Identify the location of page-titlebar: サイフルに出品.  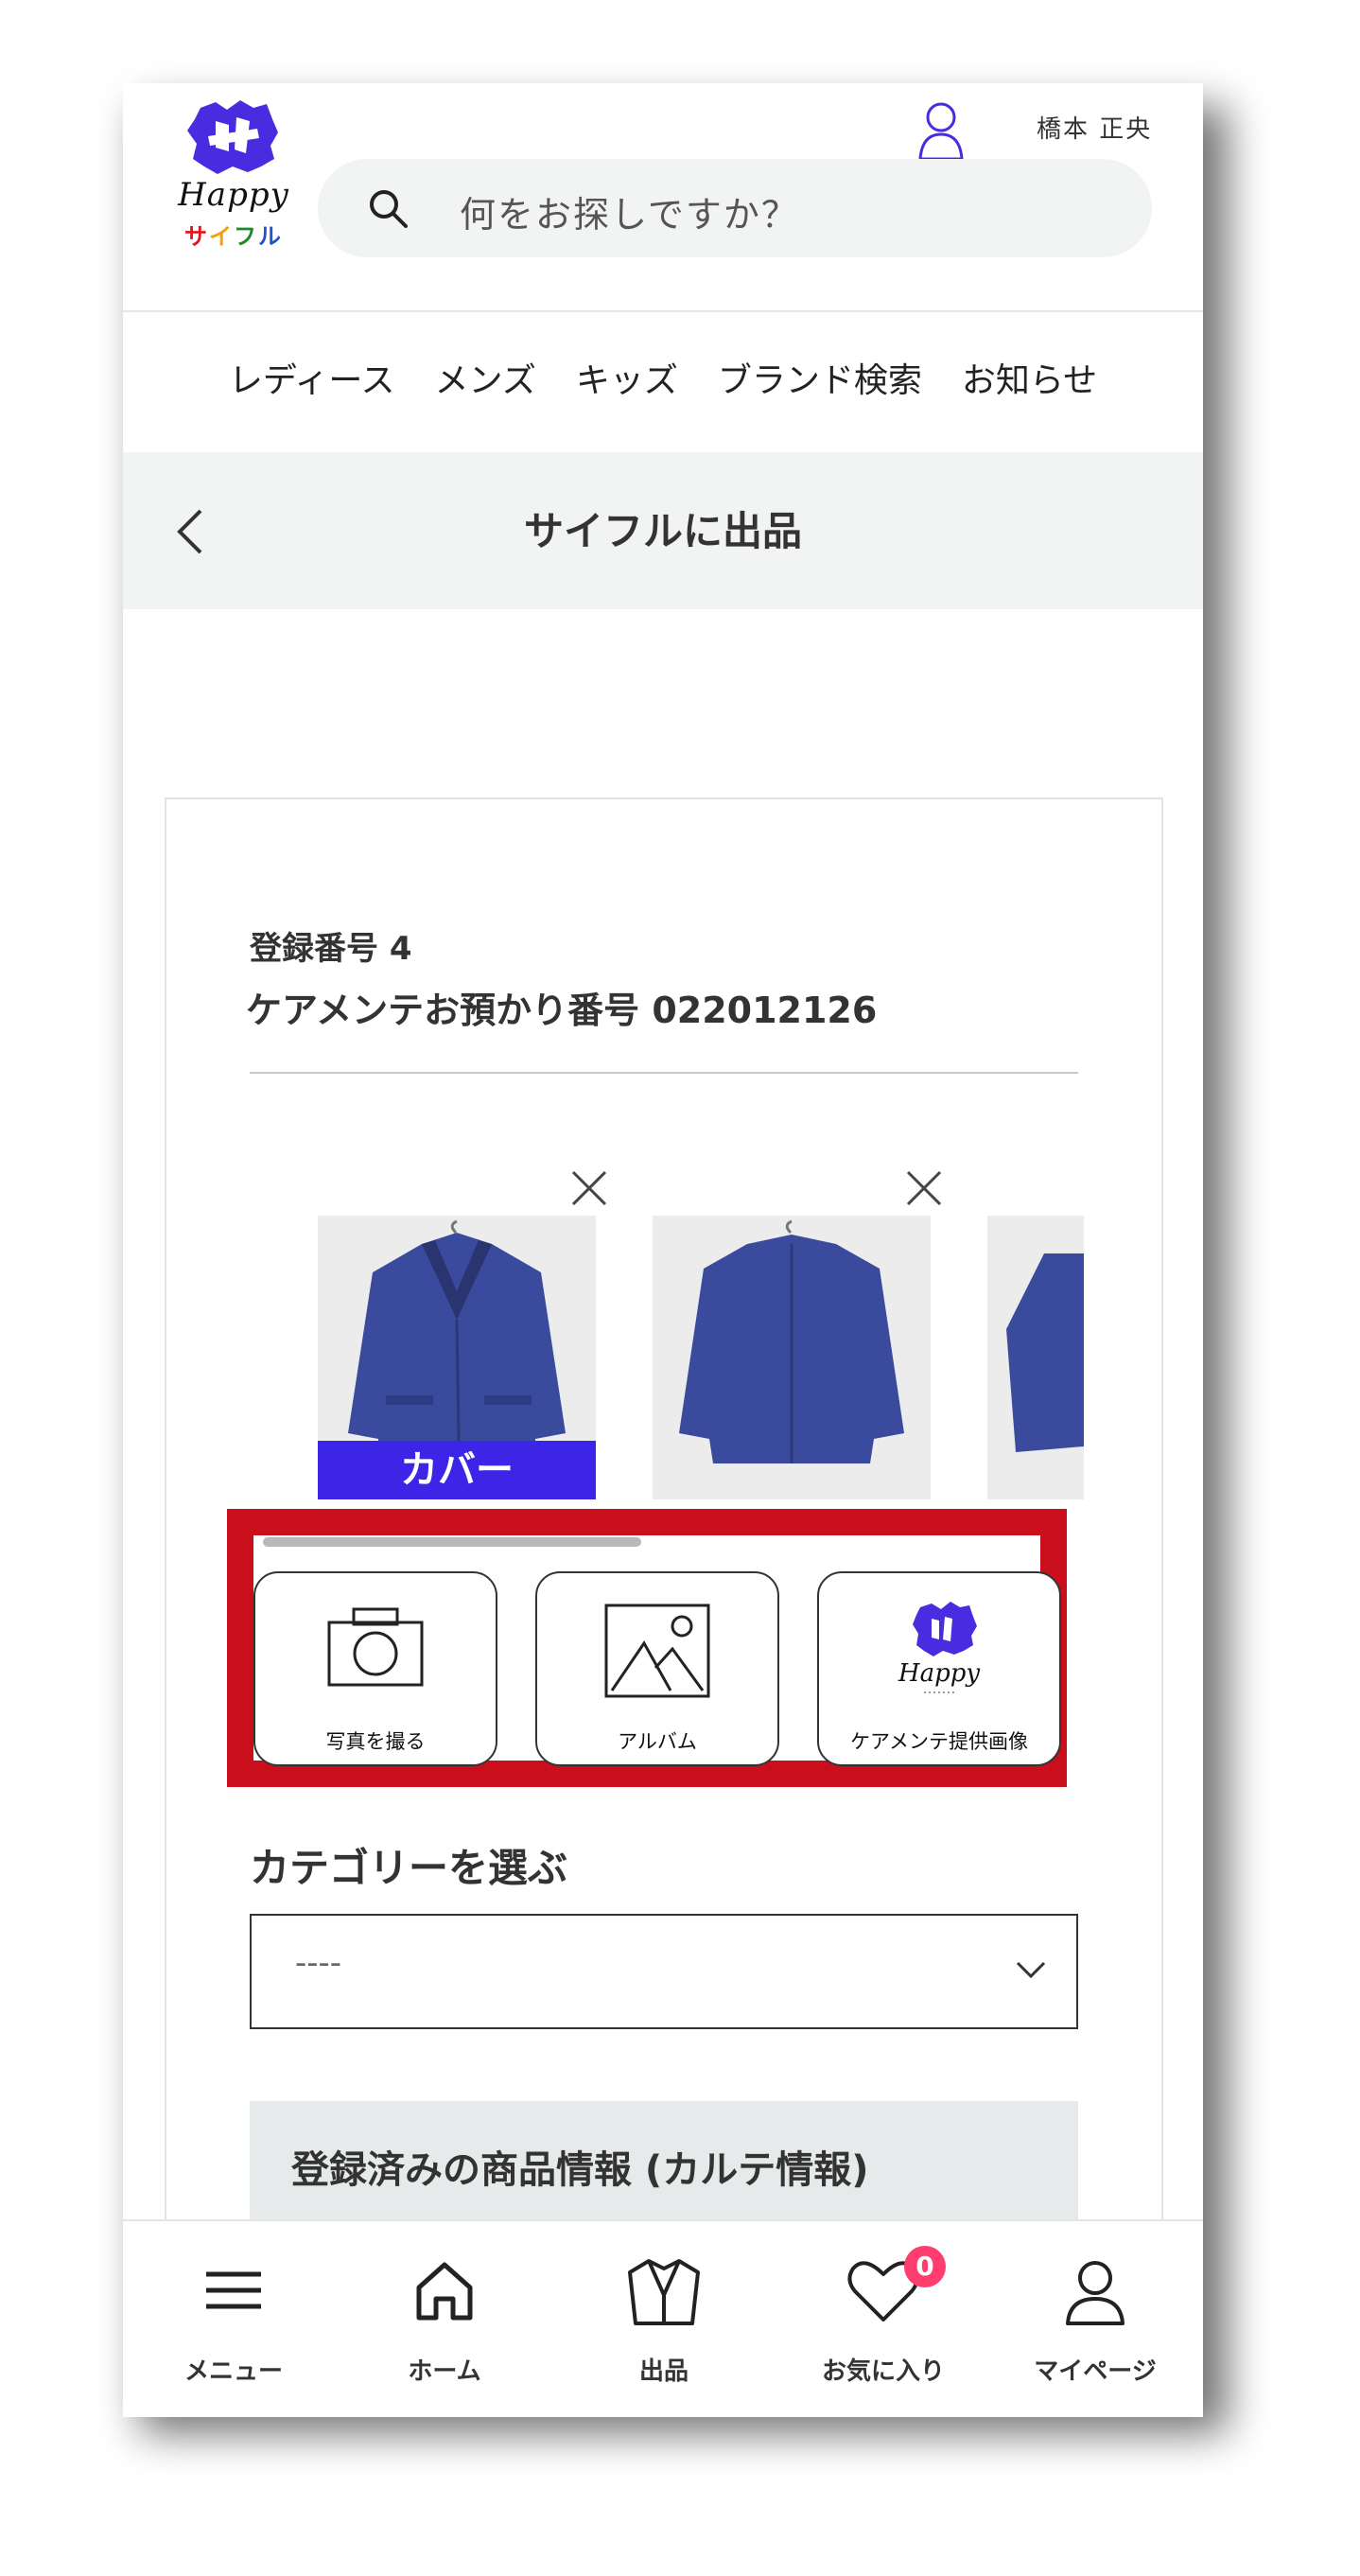
(663, 530).